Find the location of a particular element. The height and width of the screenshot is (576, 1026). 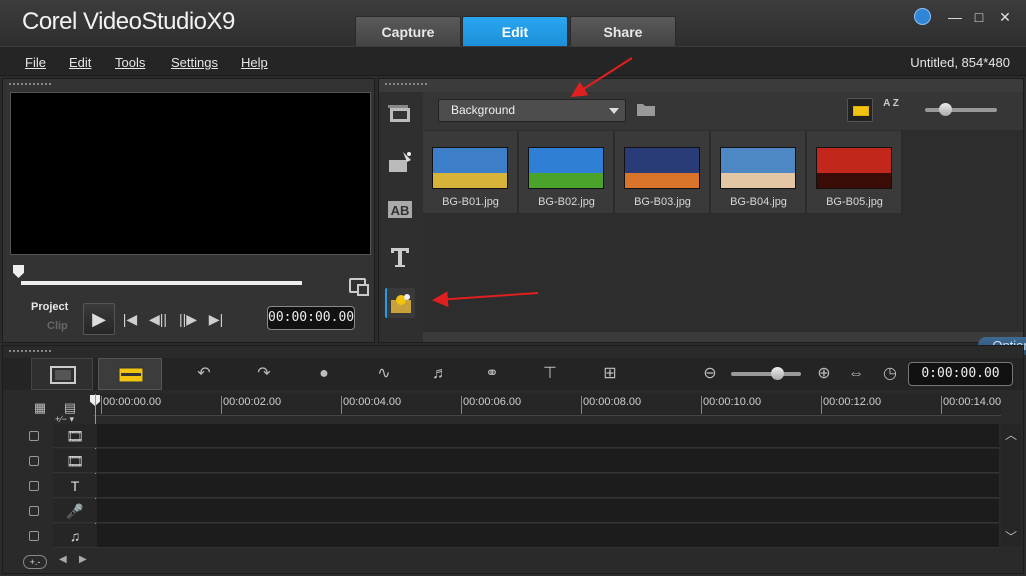

thumbnail-view-icon is located at coordinates (860, 110).